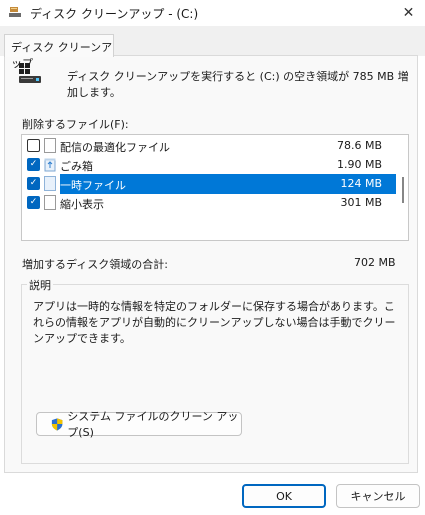  I want to click on total-space-label: 増加するディスク領域の合計:, so click(95, 264).